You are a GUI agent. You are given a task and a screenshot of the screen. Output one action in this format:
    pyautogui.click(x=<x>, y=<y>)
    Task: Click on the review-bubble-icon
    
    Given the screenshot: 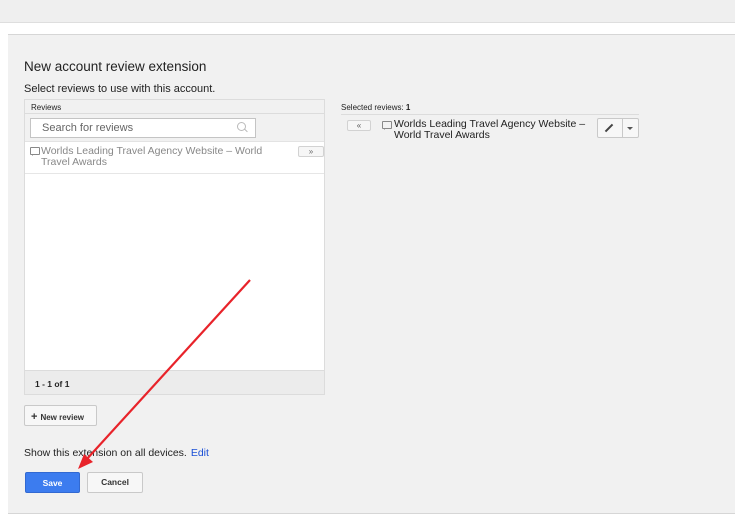 What is the action you would take?
    pyautogui.click(x=35, y=151)
    